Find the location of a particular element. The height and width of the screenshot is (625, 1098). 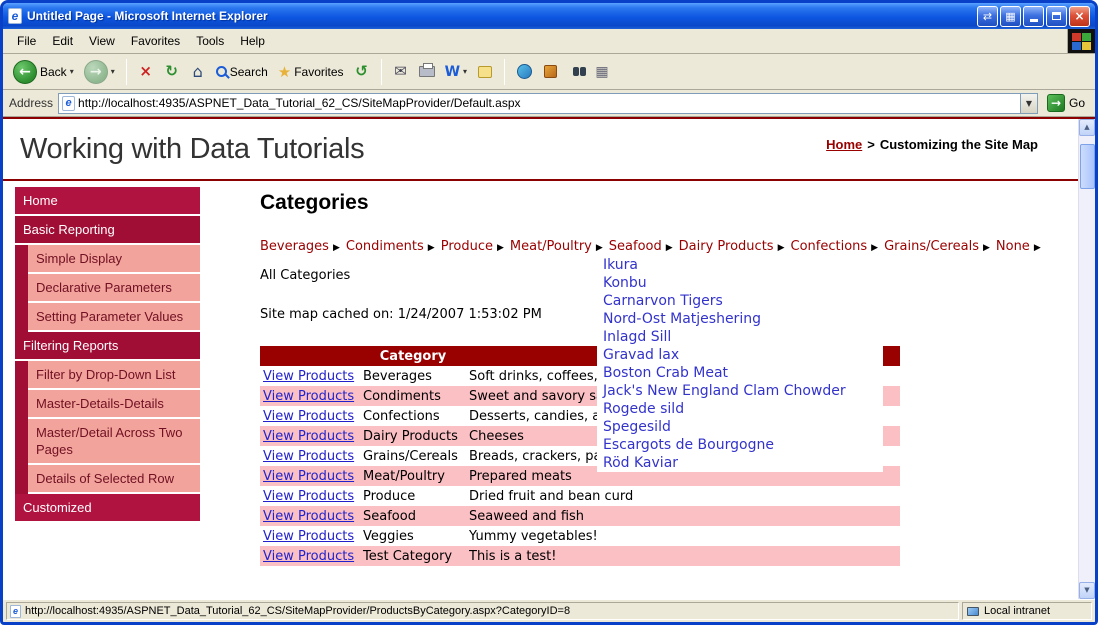

mail-button: ✉ is located at coordinates (401, 72).